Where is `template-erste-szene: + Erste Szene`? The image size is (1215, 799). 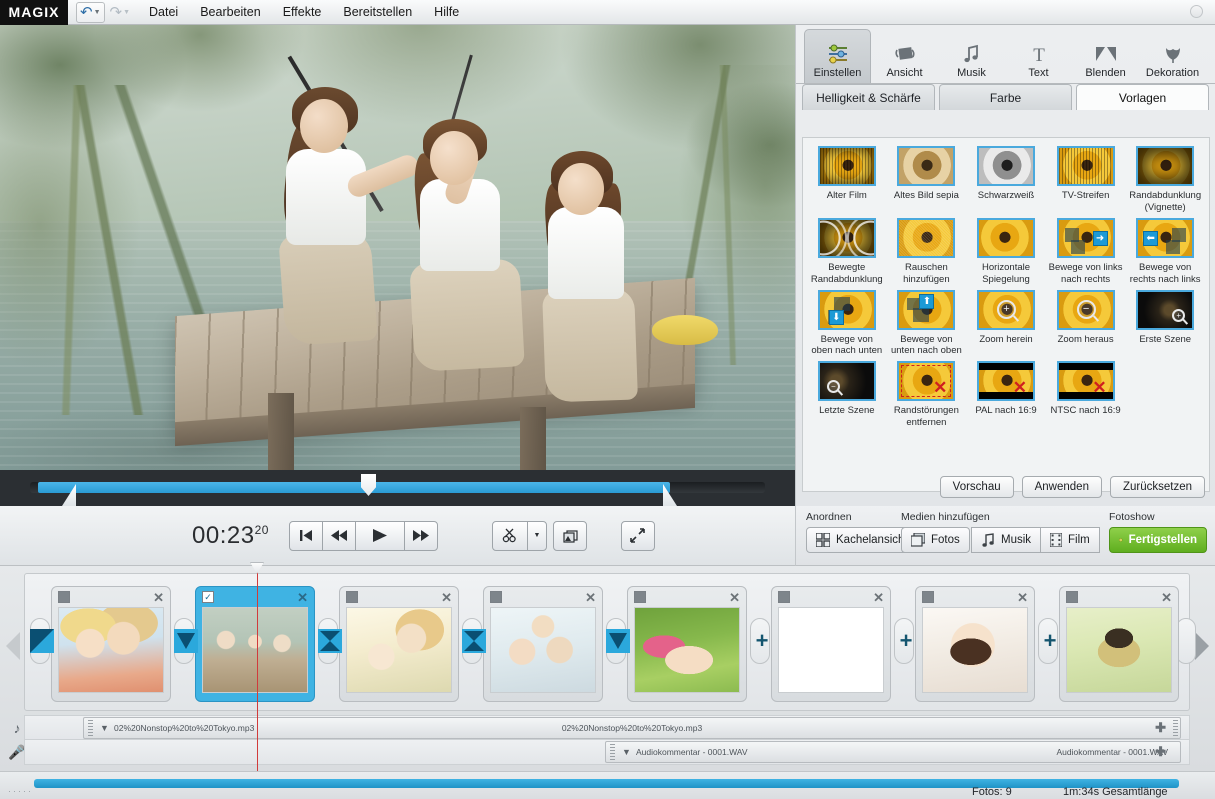
template-erste-szene: + Erste Szene is located at coordinates (1165, 323).